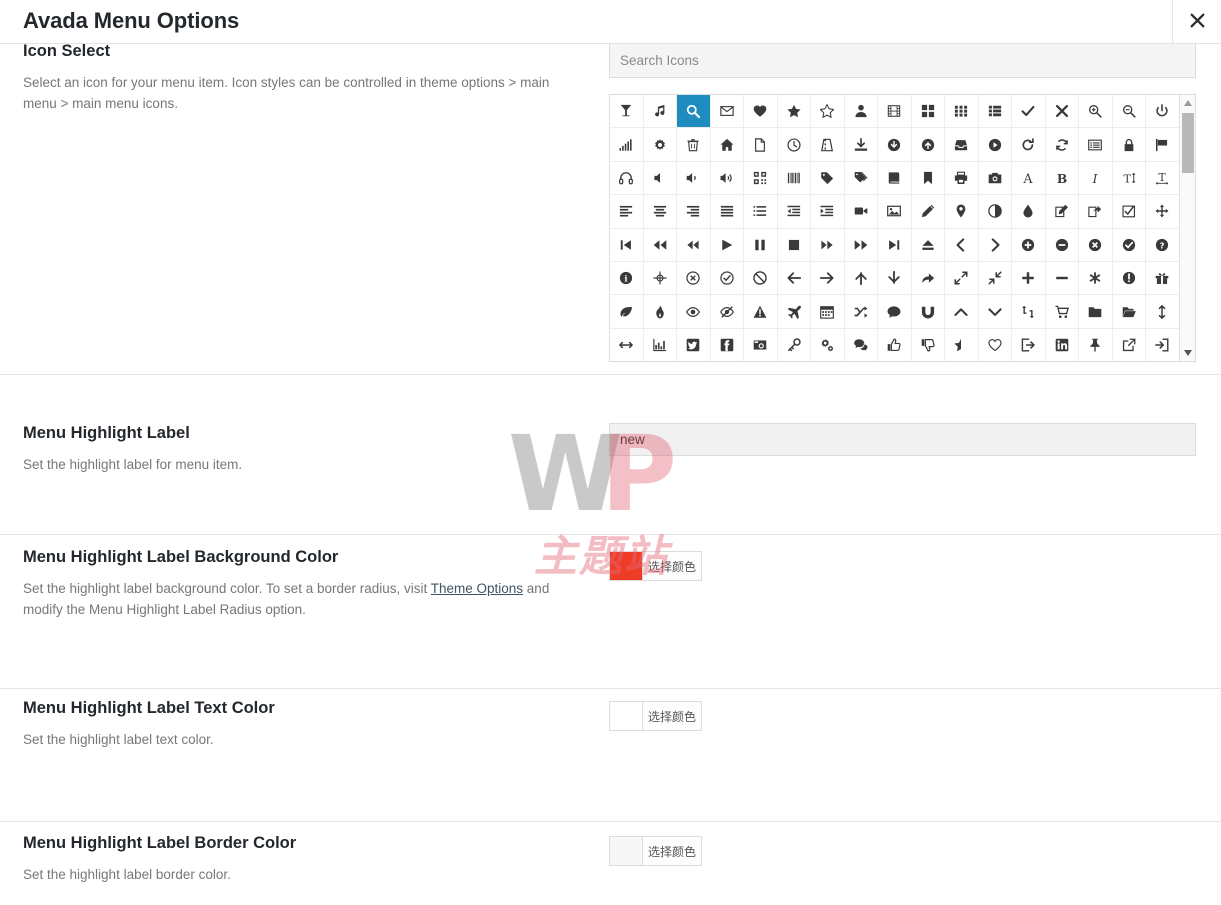  Describe the element at coordinates (1096, 278) in the screenshot. I see `asterisk-icon` at that location.